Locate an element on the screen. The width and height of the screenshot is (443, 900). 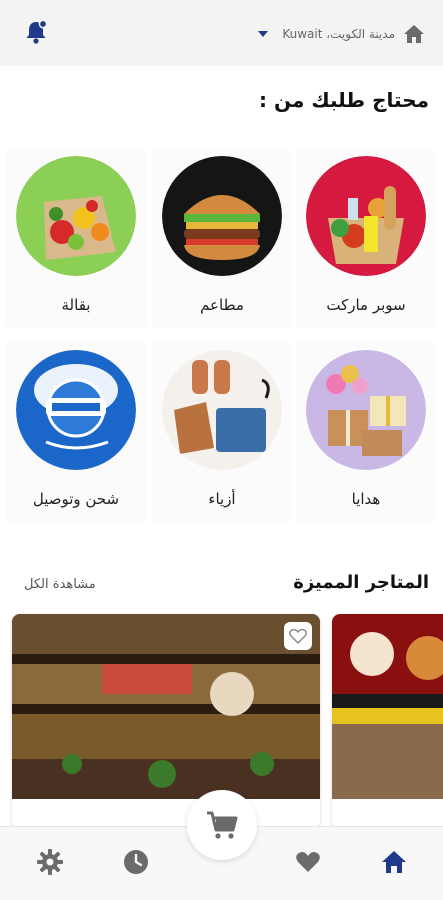
grocery-image is located at coordinates (76, 216).